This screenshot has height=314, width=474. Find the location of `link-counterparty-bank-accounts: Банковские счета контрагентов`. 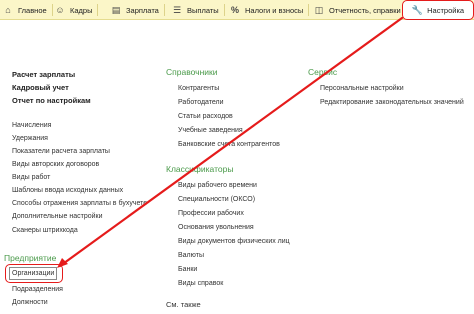

link-counterparty-bank-accounts: Банковские счета контрагентов is located at coordinates (229, 144).